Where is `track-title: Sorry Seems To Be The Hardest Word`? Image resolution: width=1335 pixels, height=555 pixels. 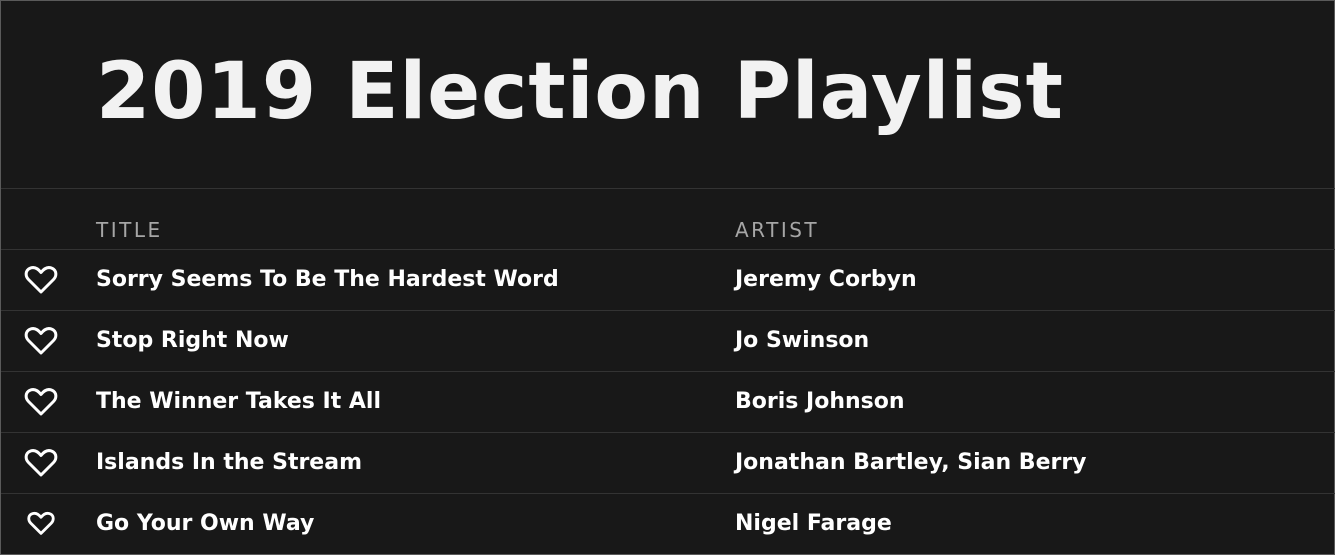
track-title: Sorry Seems To Be The Hardest Word is located at coordinates (327, 279).